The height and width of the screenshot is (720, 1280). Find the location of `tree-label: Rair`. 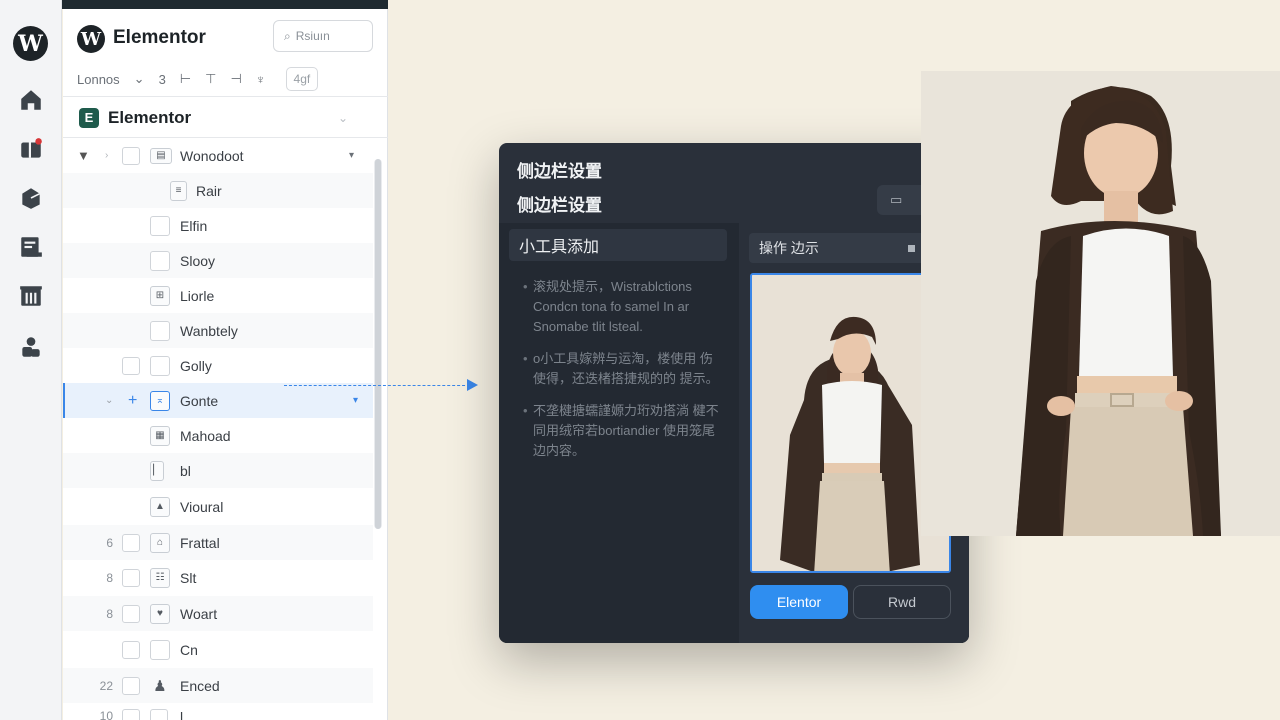

tree-label: Rair is located at coordinates (209, 190).